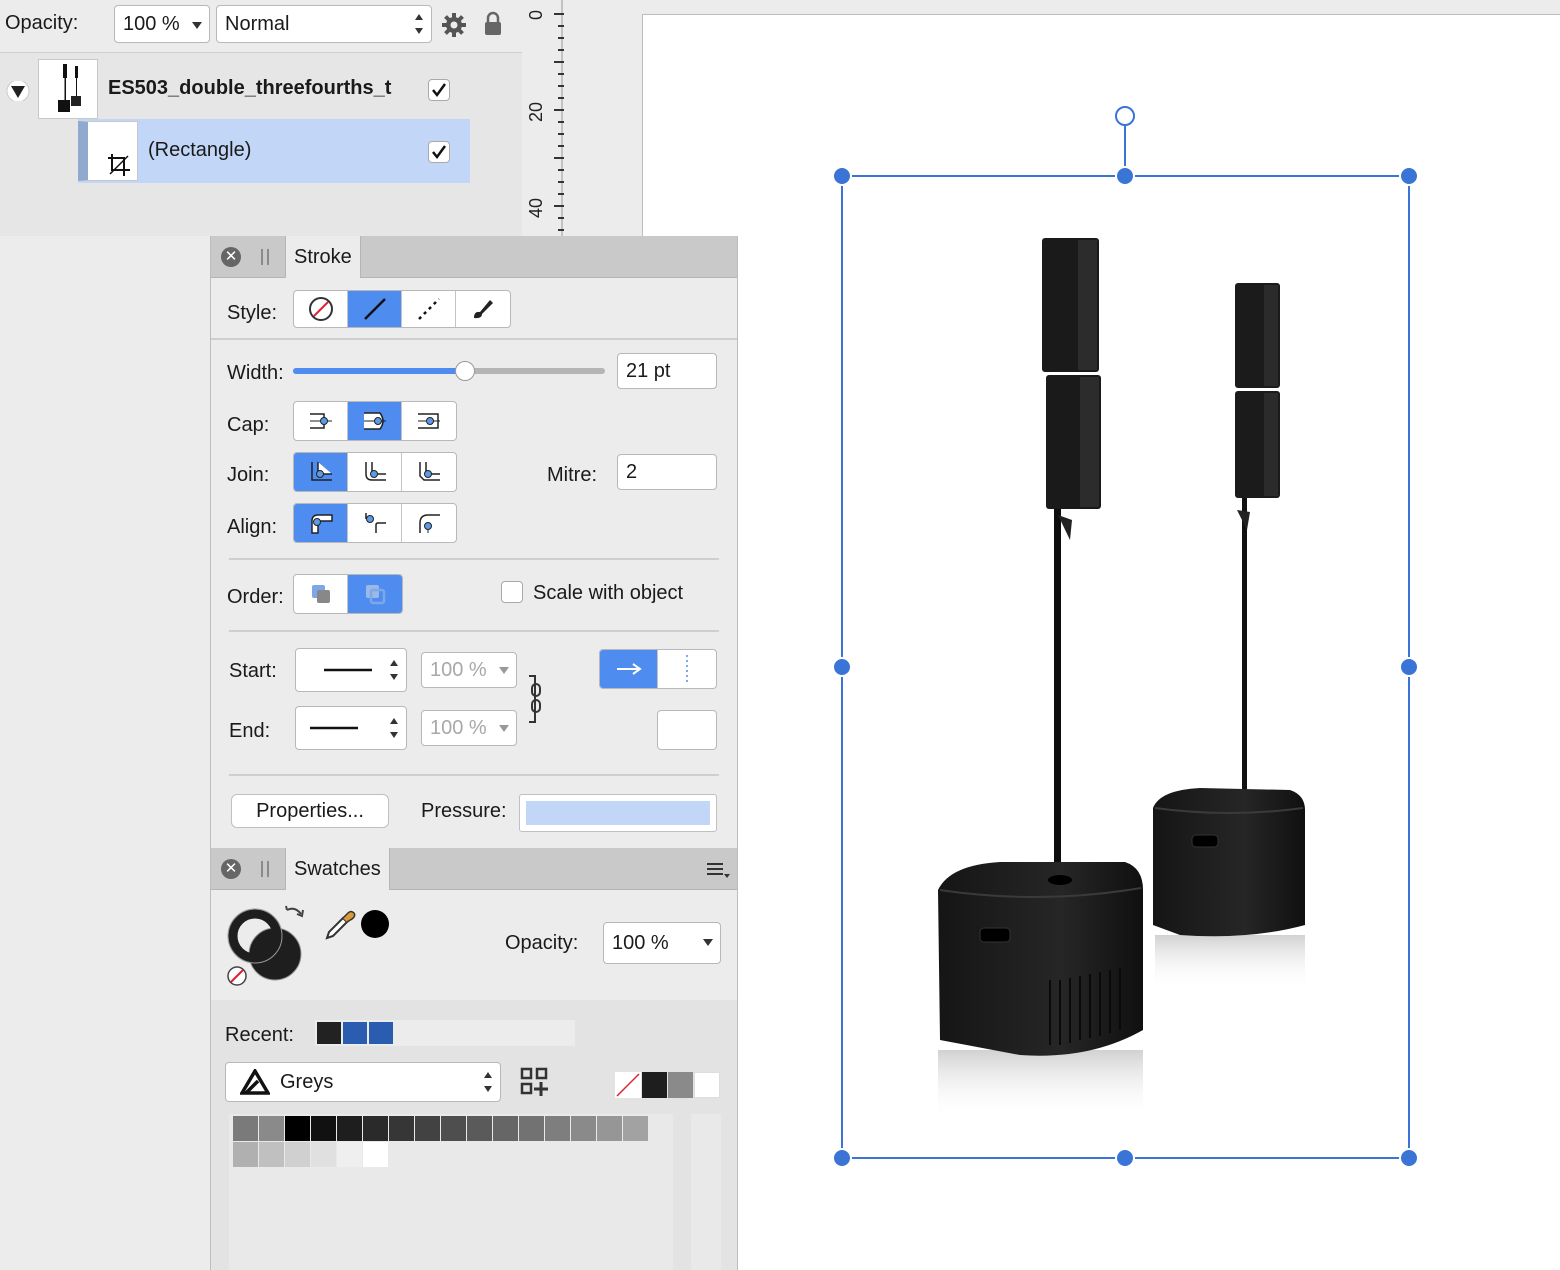 This screenshot has height=1270, width=1560. Describe the element at coordinates (429, 523) in the screenshot. I see `align-outside-button` at that location.